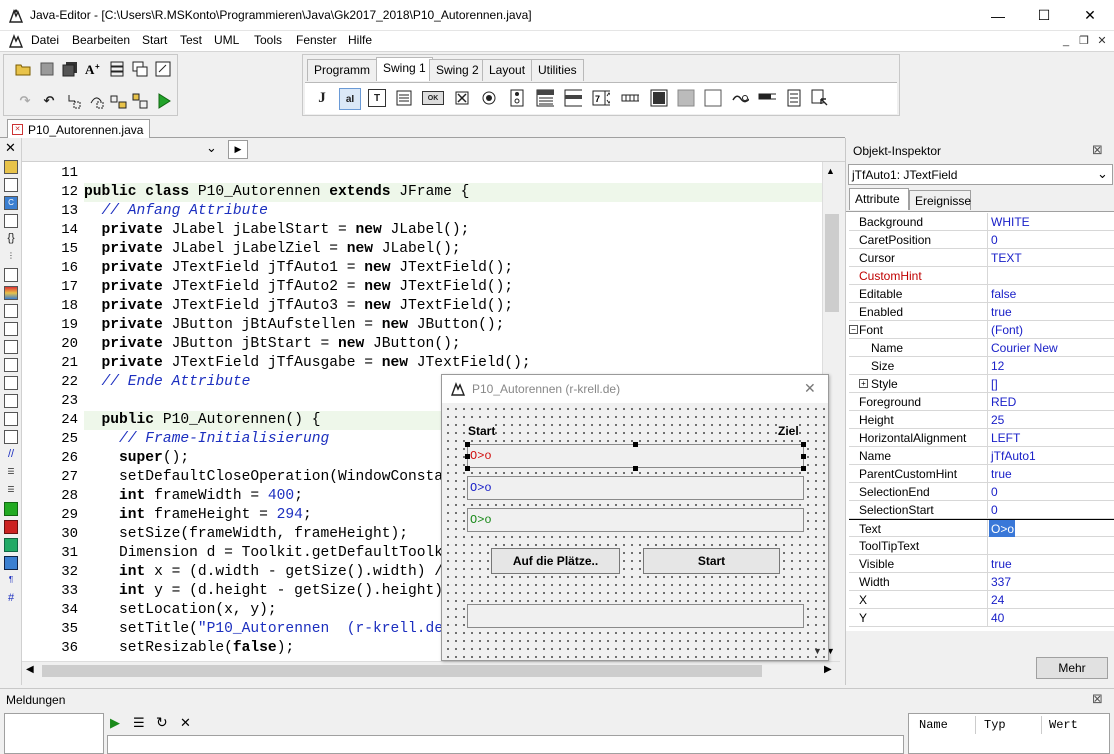  I want to click on tab-layout: Layout, so click(507, 70).